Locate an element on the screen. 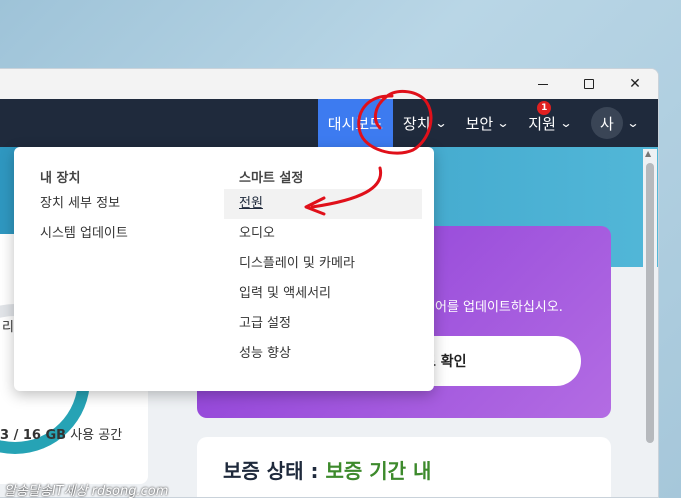 This screenshot has width=681, height=498. warranty-status: 보증 기간 내 is located at coordinates (378, 471).